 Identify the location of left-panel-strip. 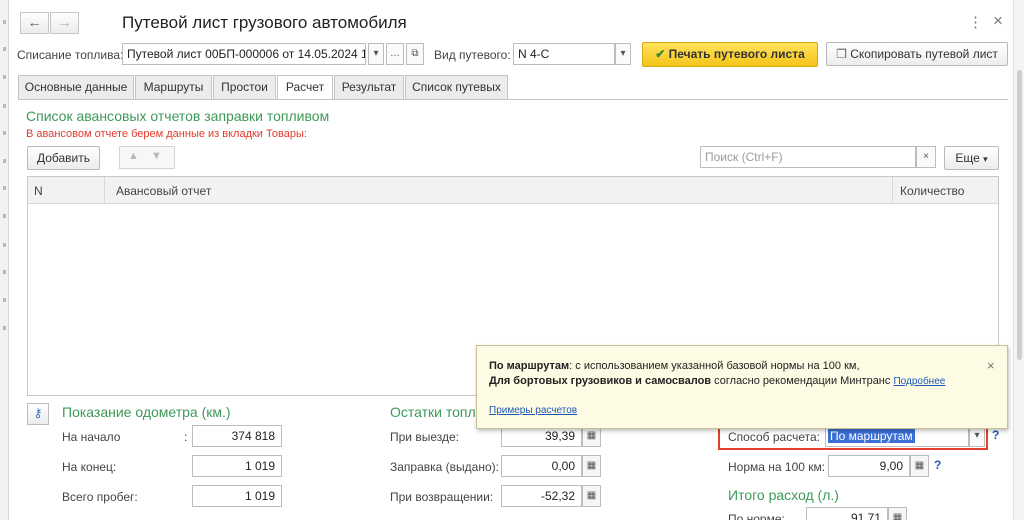
(4, 260).